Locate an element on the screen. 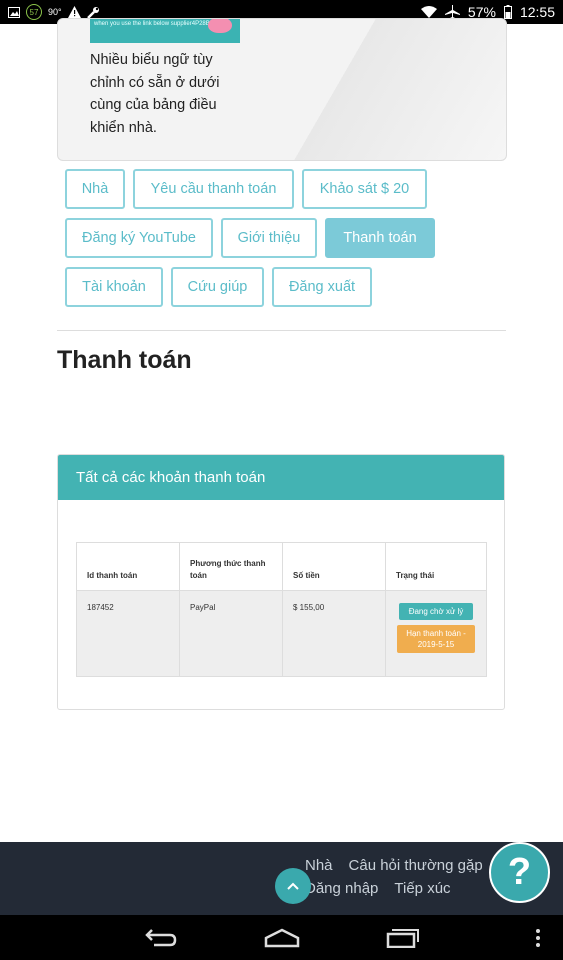 Image resolution: width=563 pixels, height=960 pixels. battery-icon is located at coordinates (507, 12).